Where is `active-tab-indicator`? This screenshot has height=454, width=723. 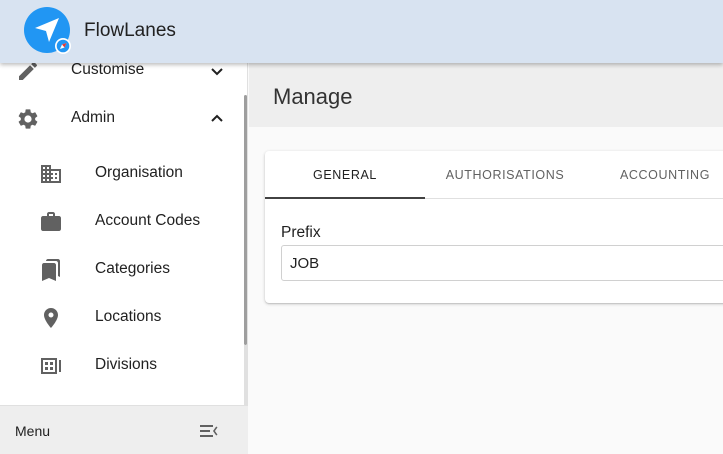 active-tab-indicator is located at coordinates (345, 198).